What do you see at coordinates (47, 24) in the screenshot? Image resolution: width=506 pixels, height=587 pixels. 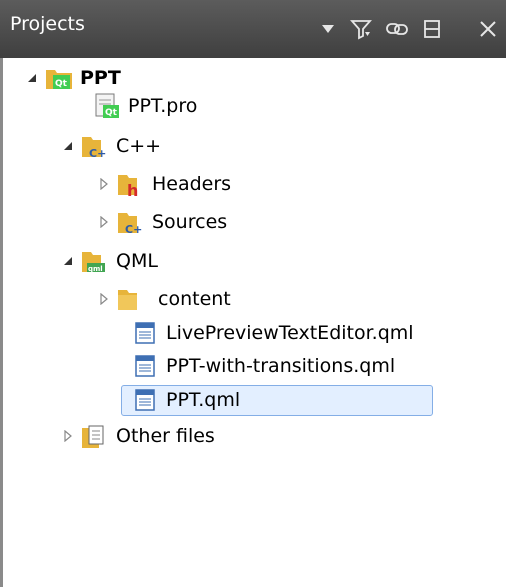 I see `panel-title: Projects` at bounding box center [47, 24].